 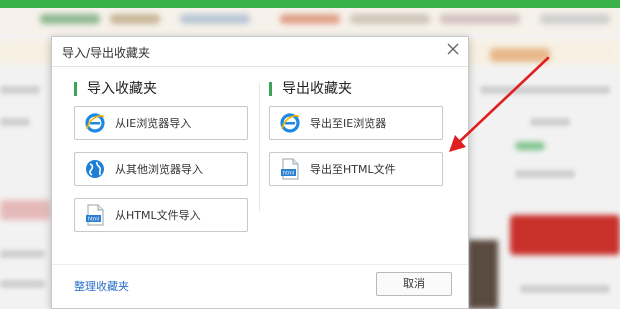 What do you see at coordinates (260, 66) in the screenshot?
I see `title-divider` at bounding box center [260, 66].